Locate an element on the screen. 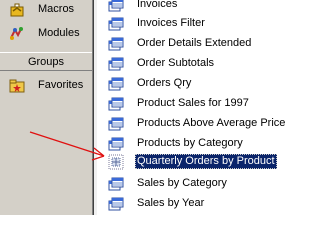  list-item: Products by Category is located at coordinates (196, 144).